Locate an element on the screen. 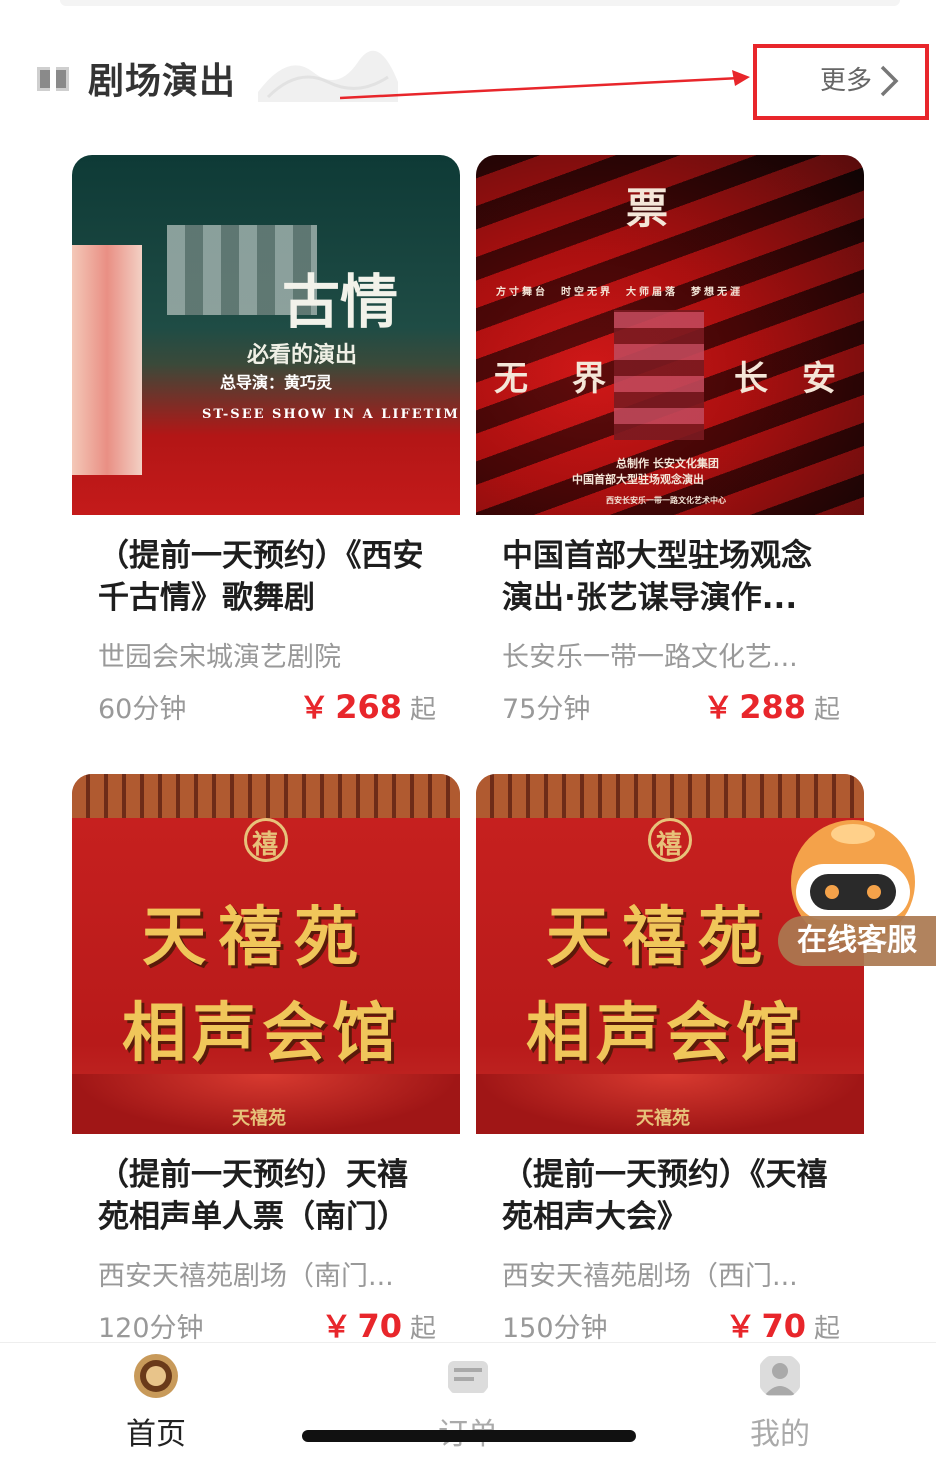 Image resolution: width=936 pixels, height=1463 pixels. bottom-nav: 首页 订单 我的 is located at coordinates (468, 1402).